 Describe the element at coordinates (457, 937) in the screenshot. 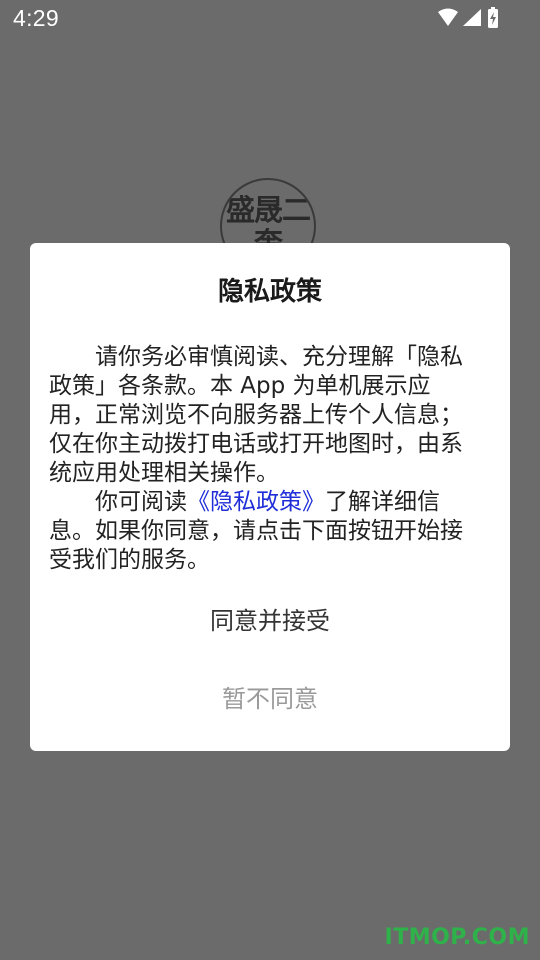

I see `watermark: ITMOP.COM` at that location.